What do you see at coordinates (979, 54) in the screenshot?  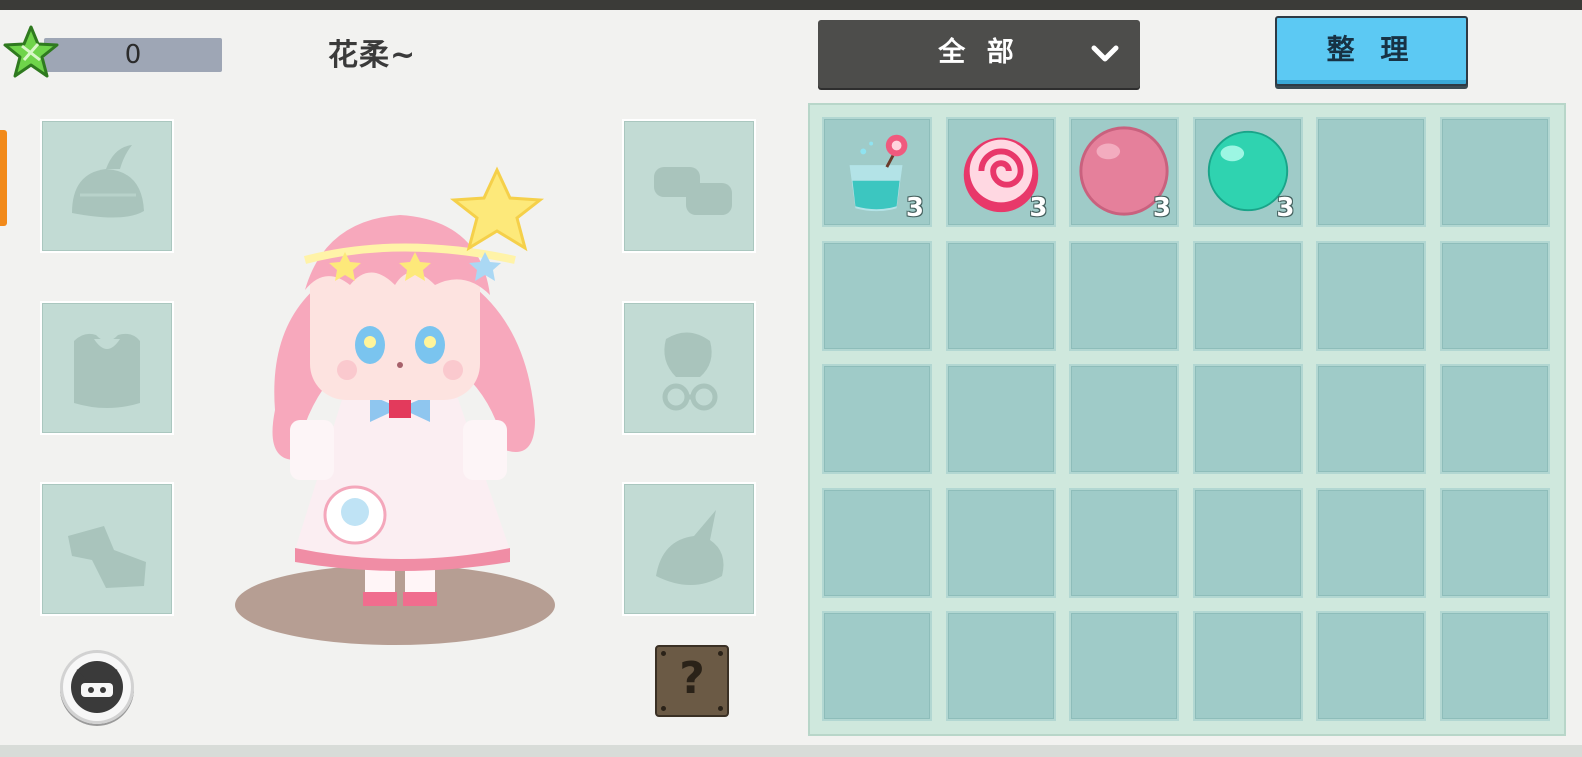 I see `filter-dropdown: 全 部` at bounding box center [979, 54].